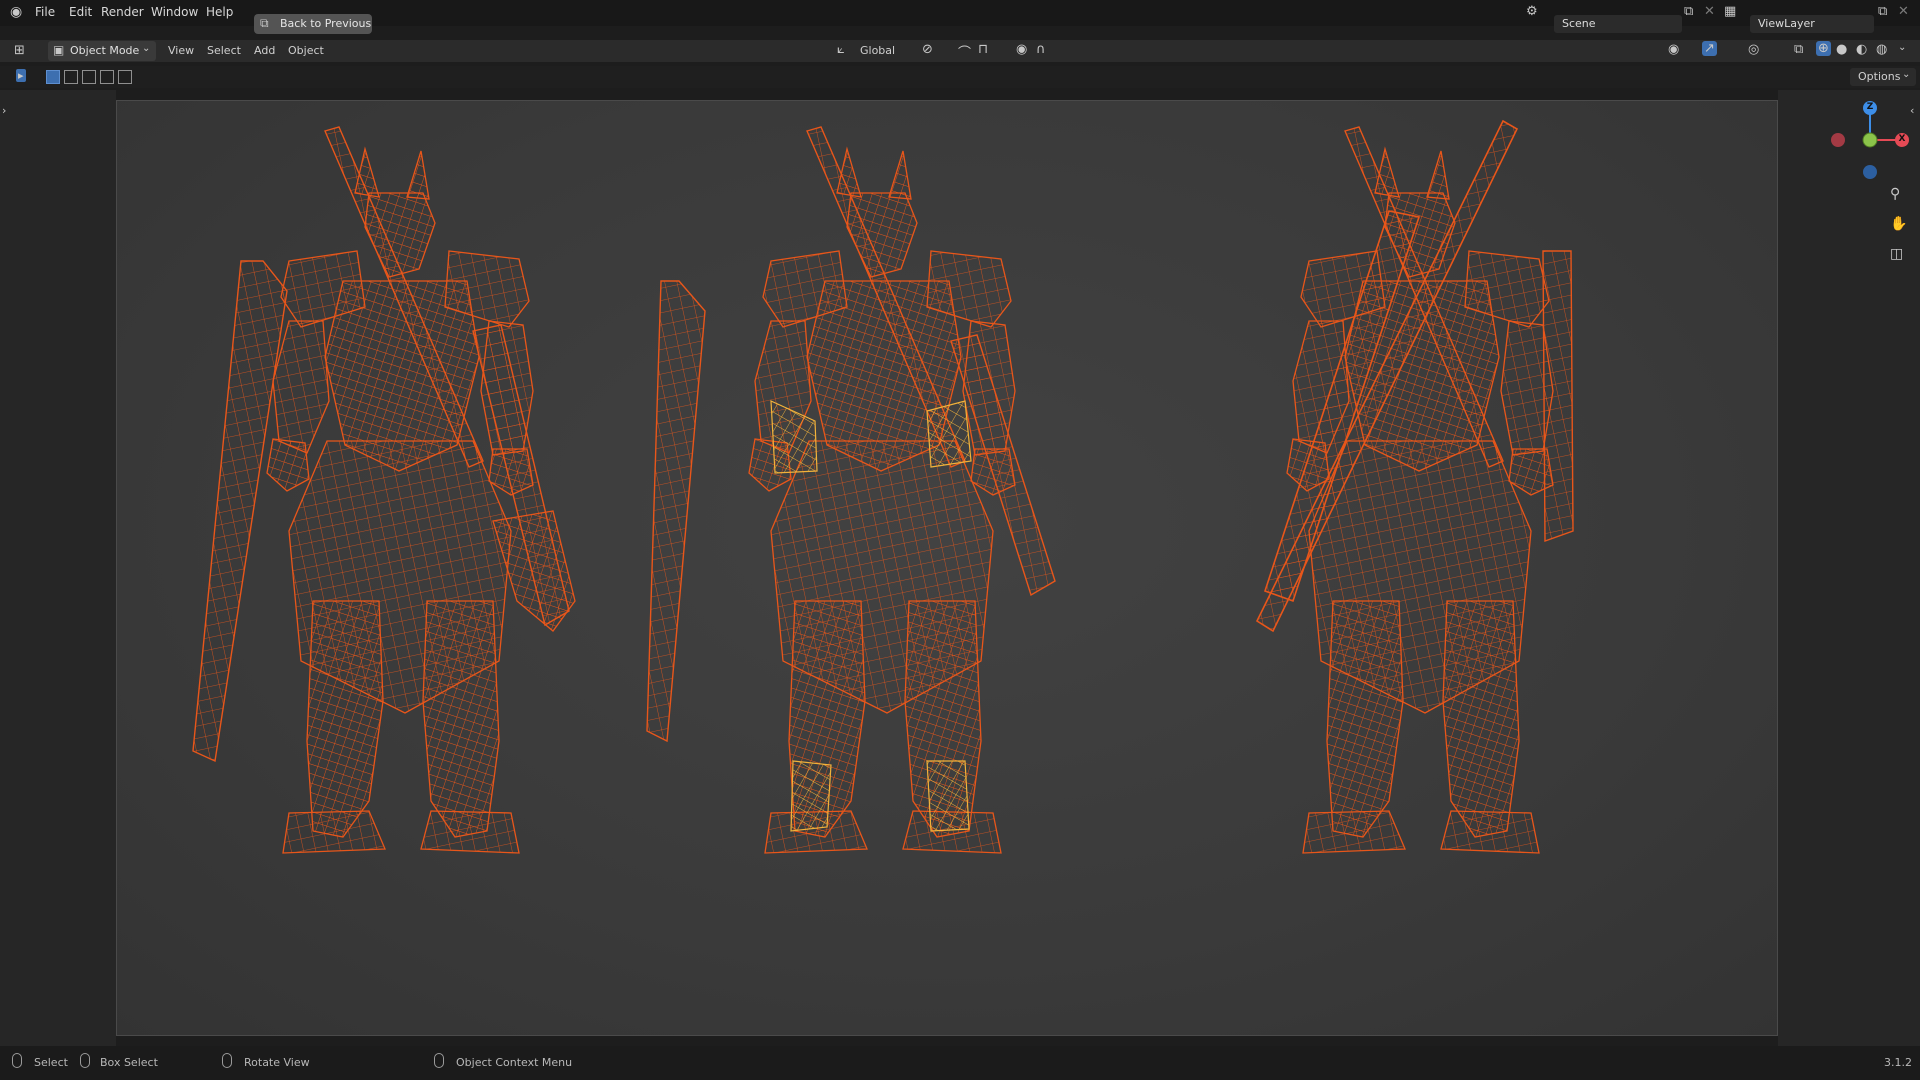  I want to click on menu-window: Window, so click(174, 12).